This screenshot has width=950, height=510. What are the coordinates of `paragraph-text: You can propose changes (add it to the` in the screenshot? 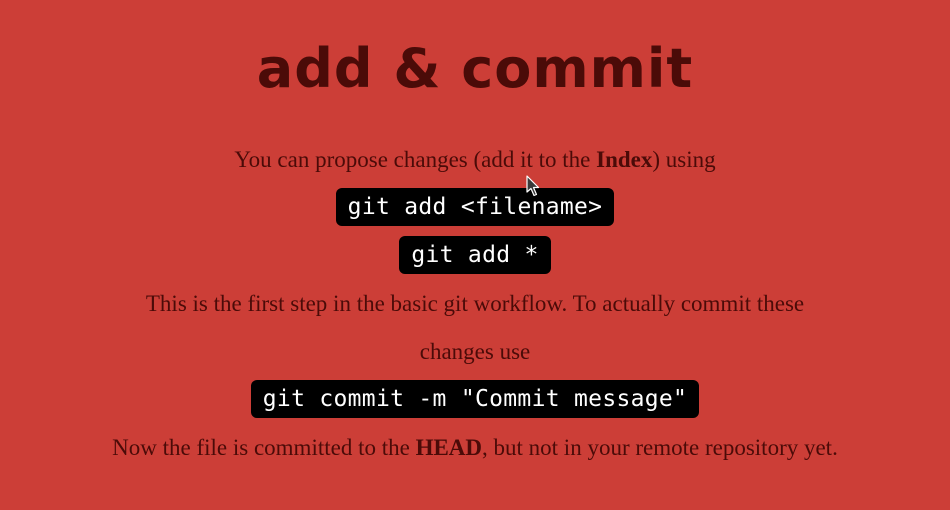 It's located at (415, 159).